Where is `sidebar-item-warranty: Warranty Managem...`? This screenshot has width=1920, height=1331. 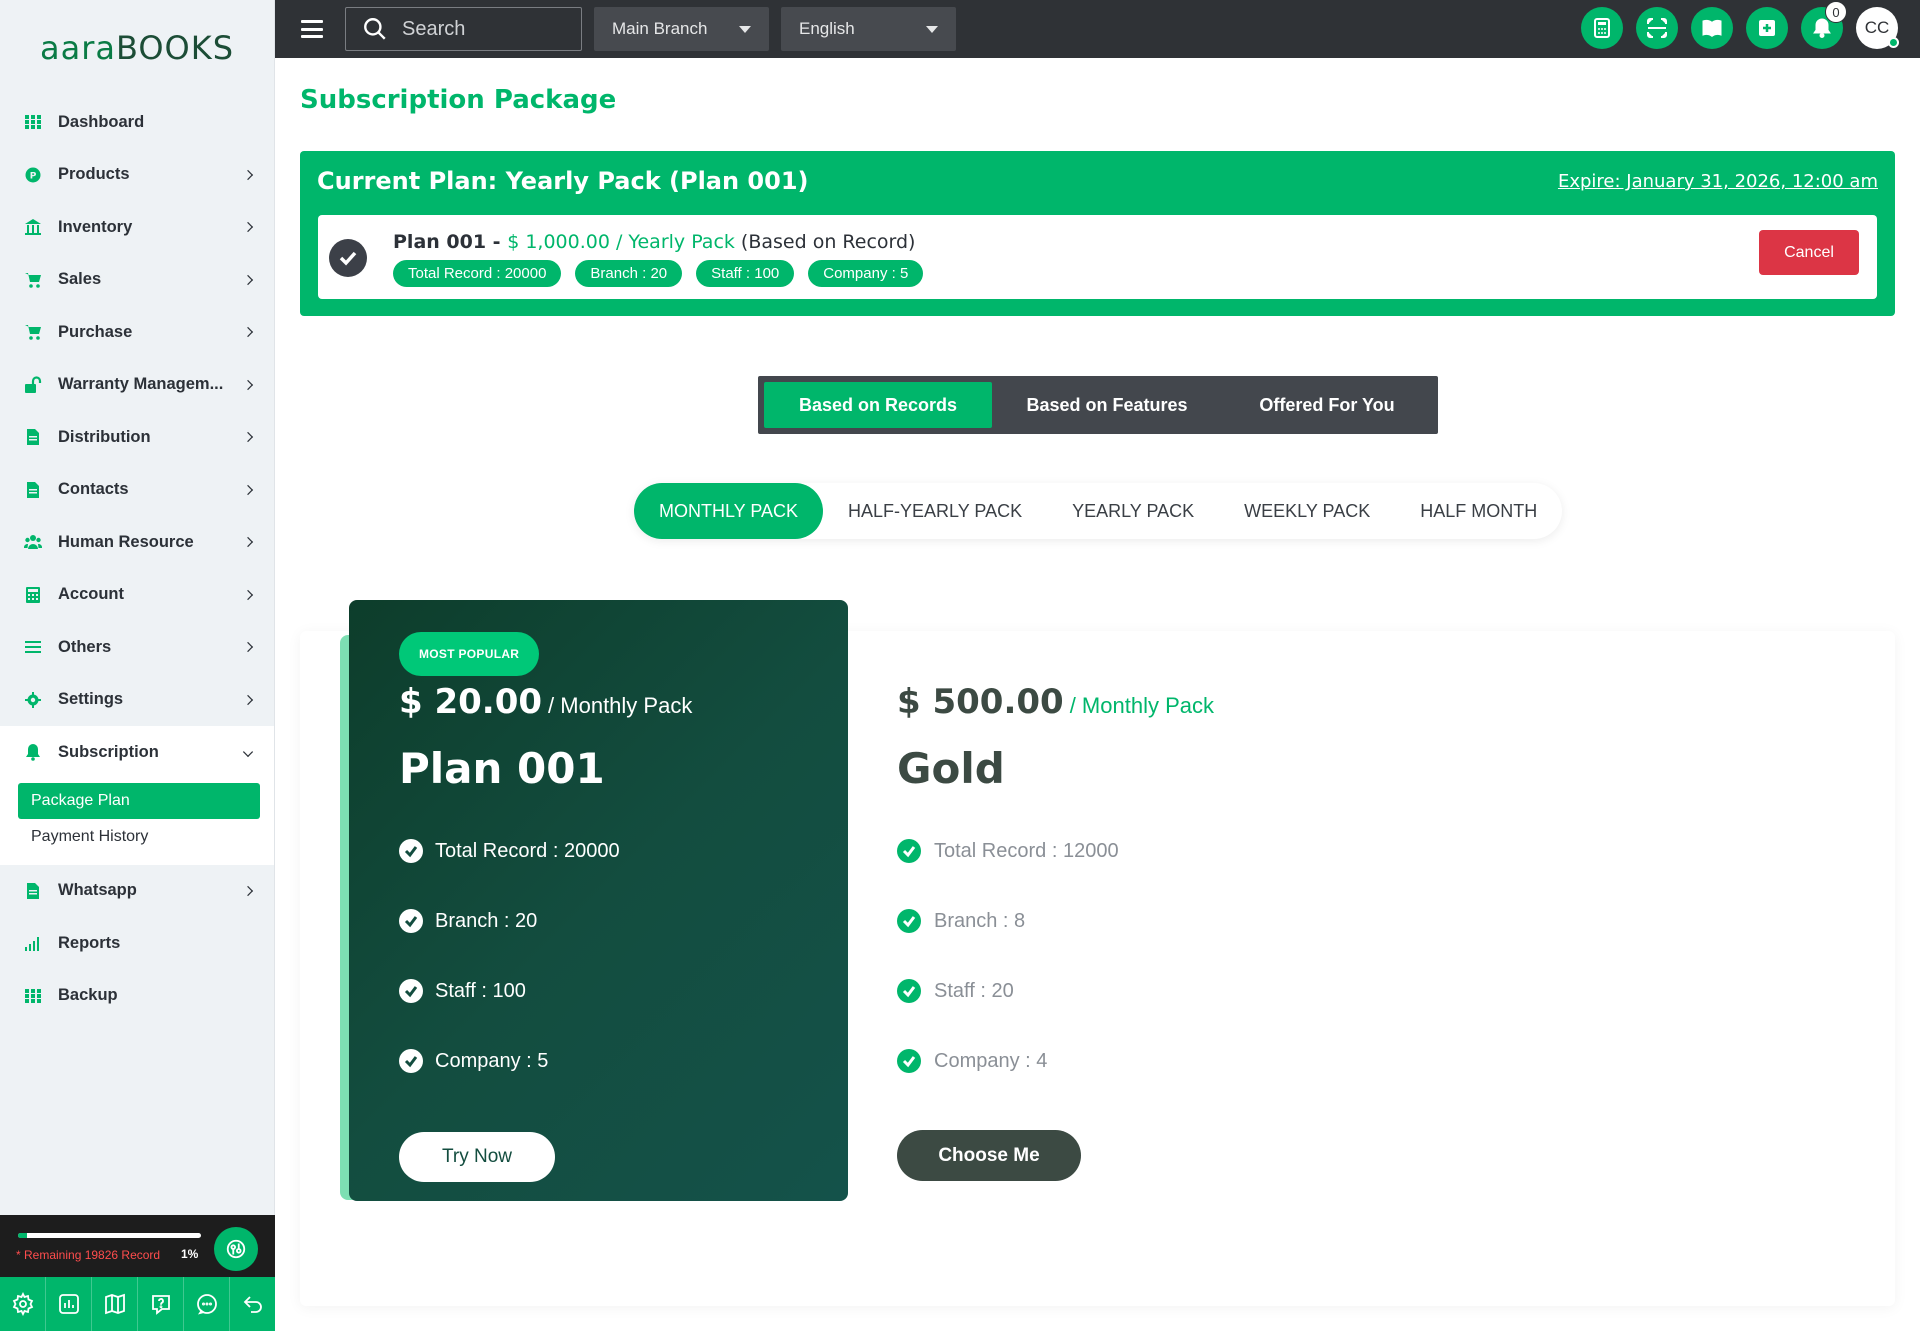
sidebar-item-warranty: Warranty Managem... is located at coordinates (137, 385).